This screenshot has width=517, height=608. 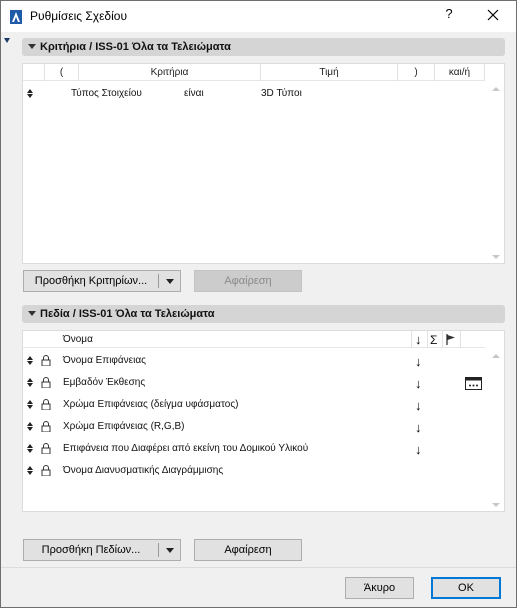 I want to click on help-button: ?, so click(x=449, y=15).